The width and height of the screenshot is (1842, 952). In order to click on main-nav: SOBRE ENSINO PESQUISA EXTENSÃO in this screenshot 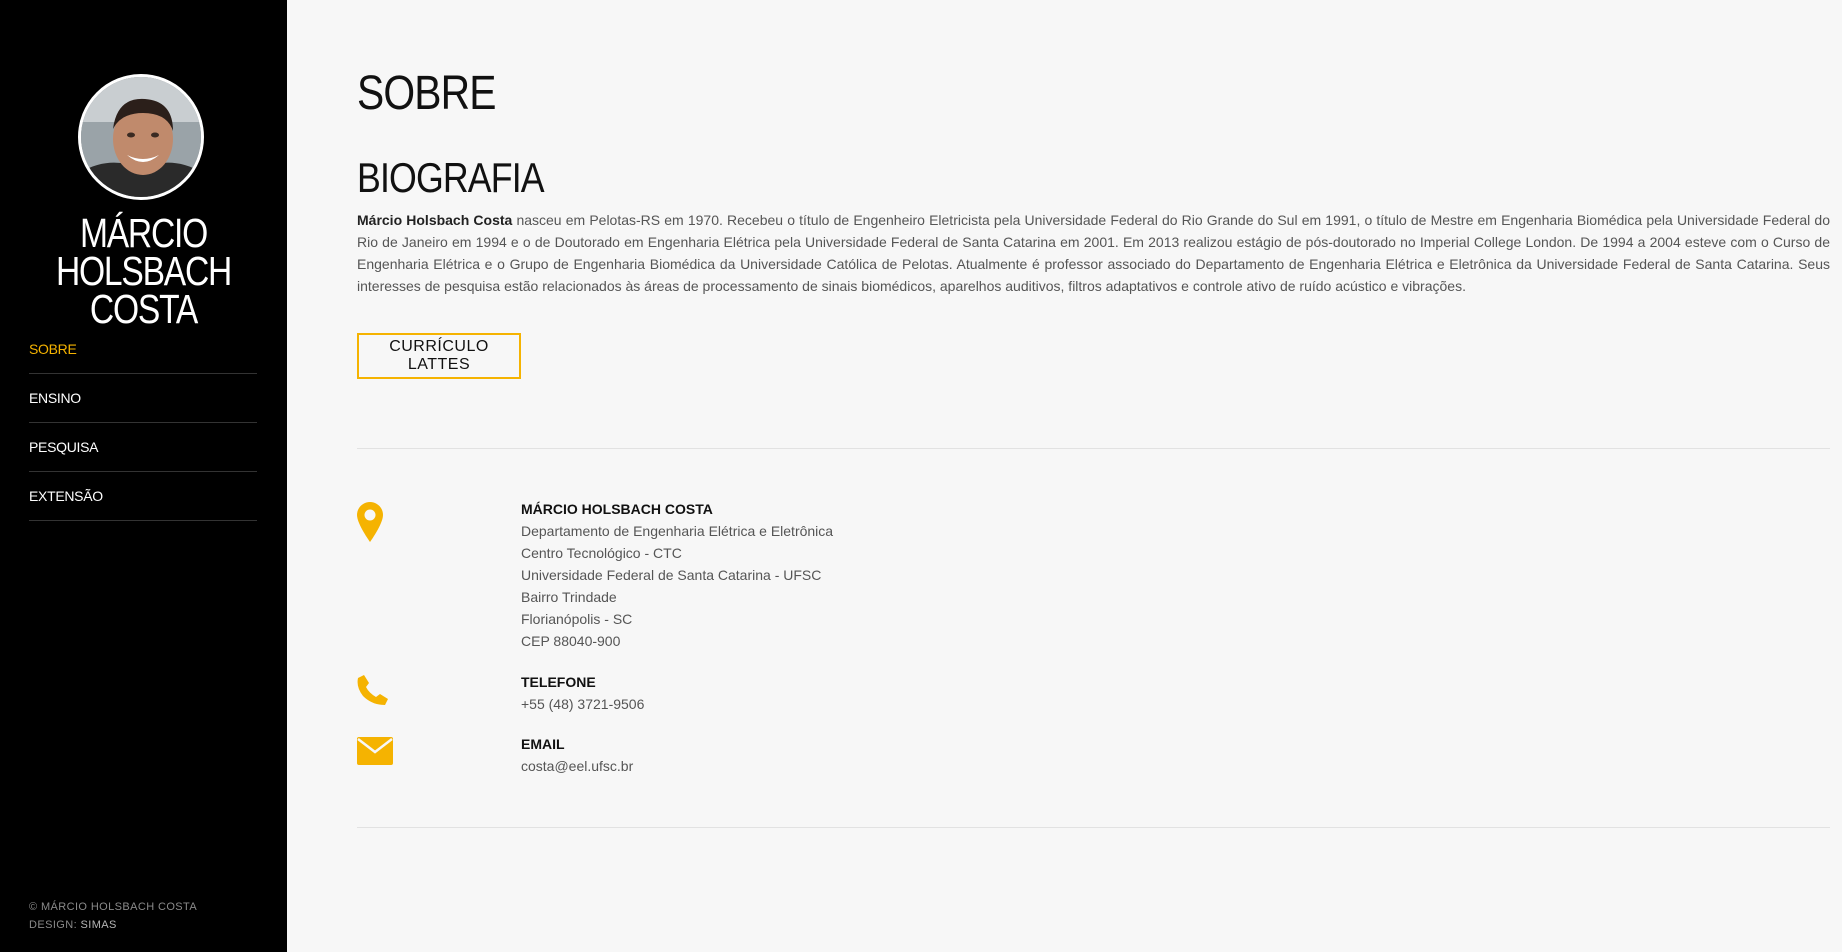, I will do `click(143, 423)`.